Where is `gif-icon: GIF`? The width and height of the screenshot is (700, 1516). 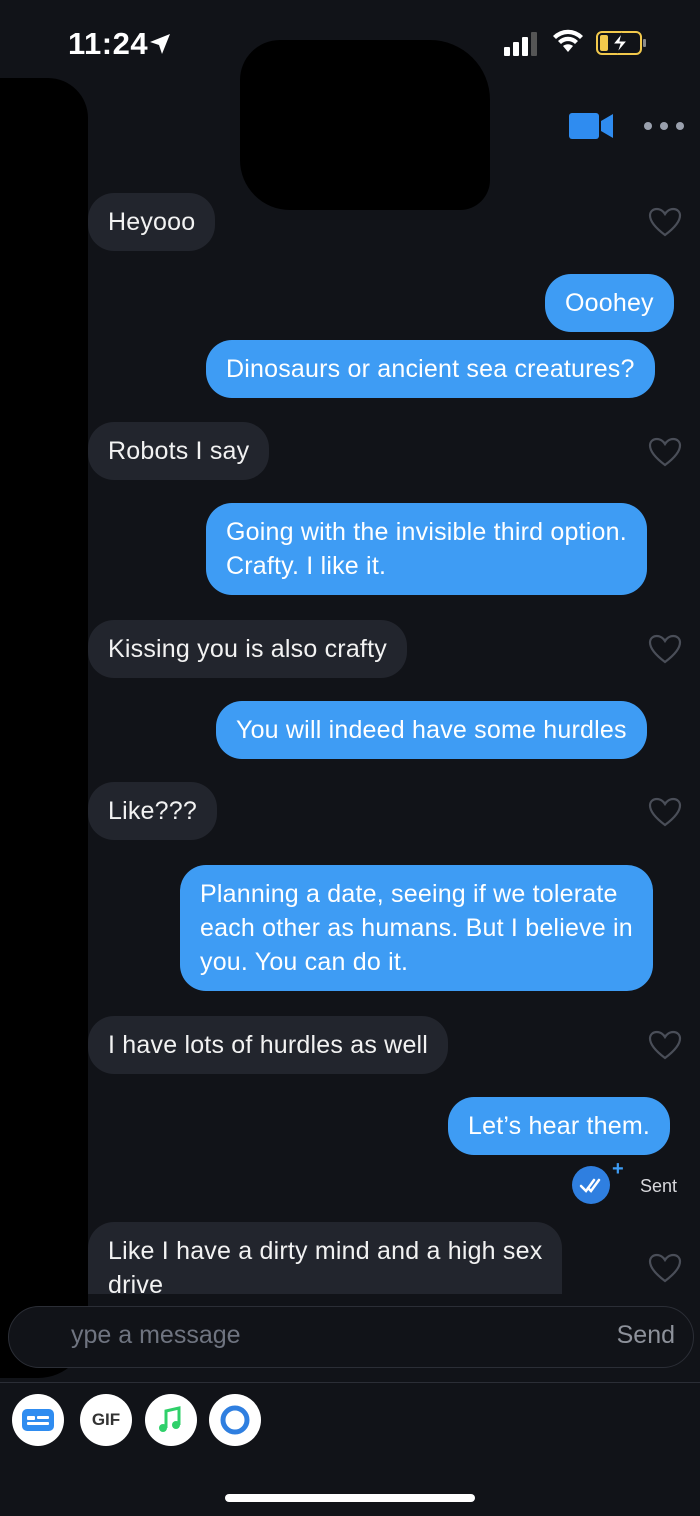
gif-icon: GIF is located at coordinates (106, 1420).